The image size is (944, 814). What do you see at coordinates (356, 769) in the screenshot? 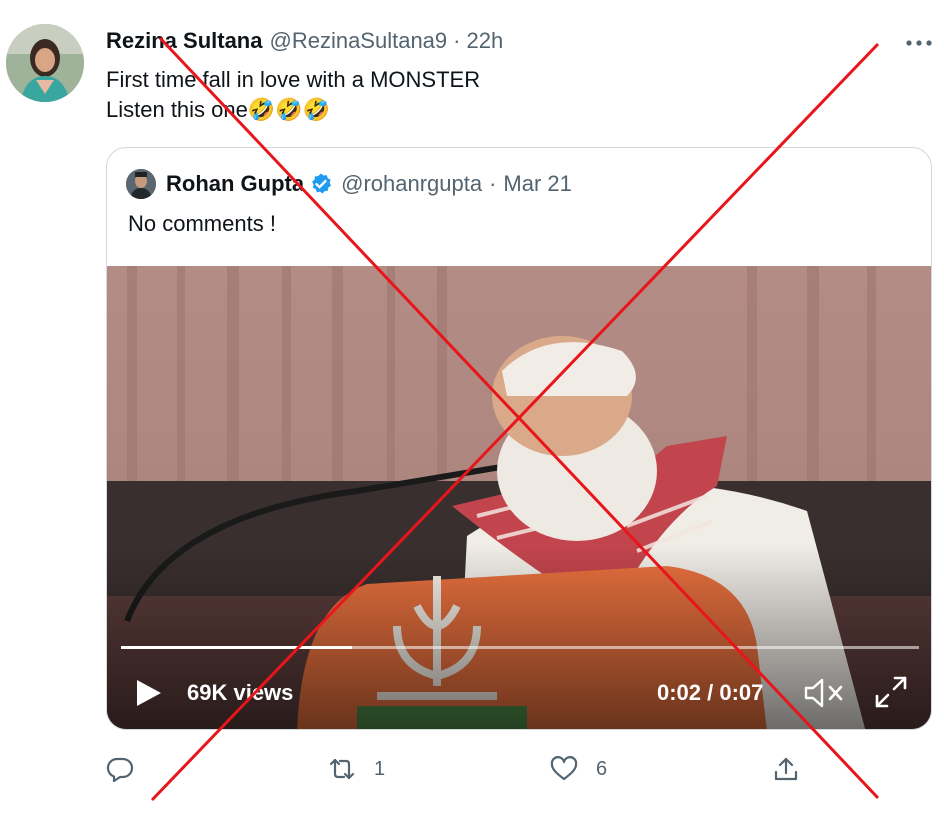
I see `retweet-button: 1` at bounding box center [356, 769].